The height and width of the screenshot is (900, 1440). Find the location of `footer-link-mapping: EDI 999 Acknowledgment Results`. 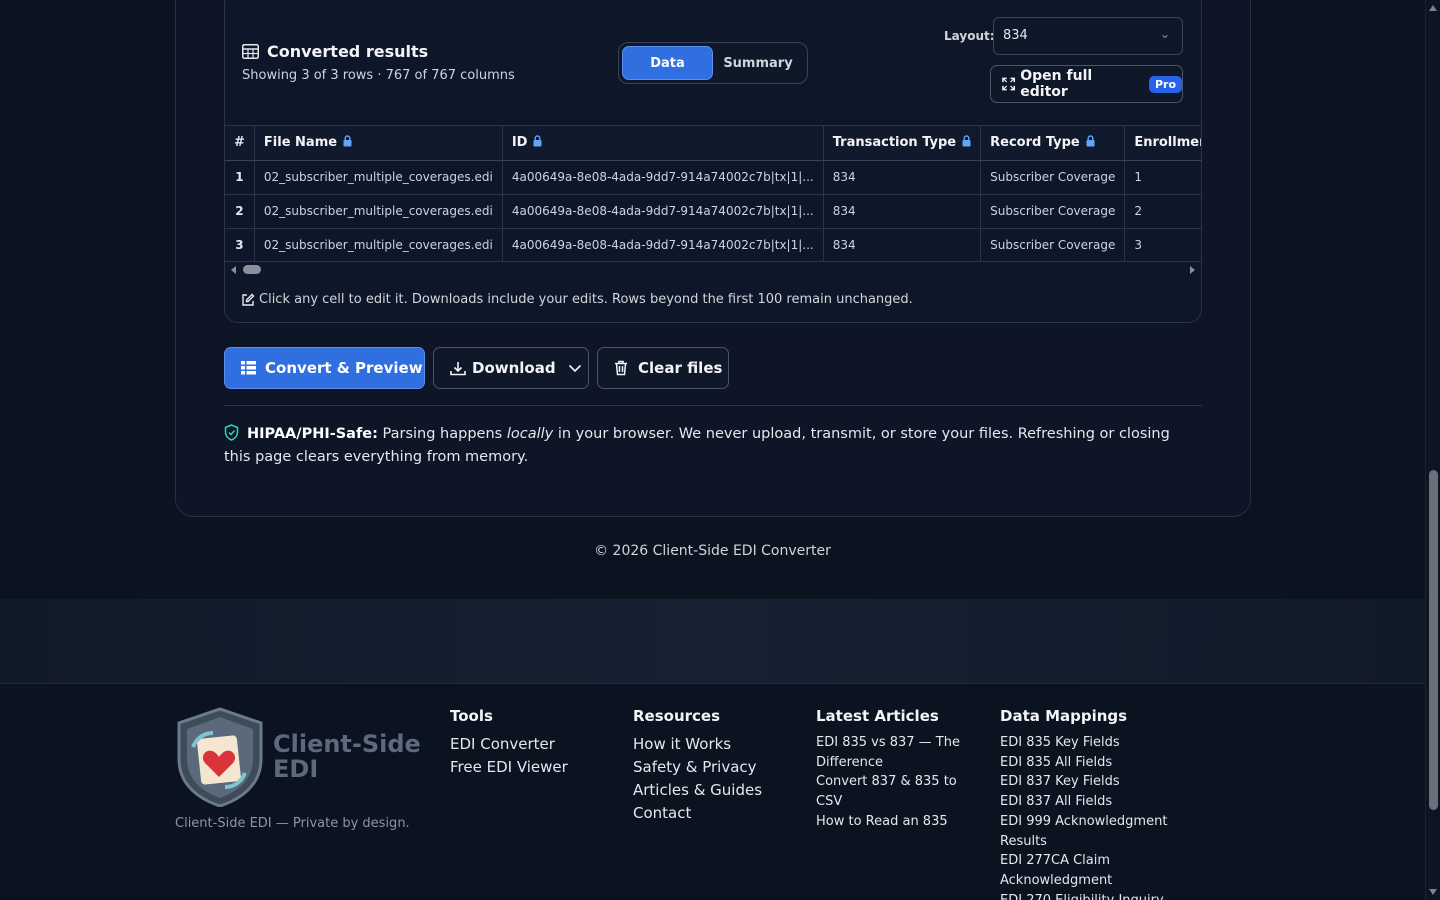

footer-link-mapping: EDI 999 Acknowledgment Results is located at coordinates (1085, 831).